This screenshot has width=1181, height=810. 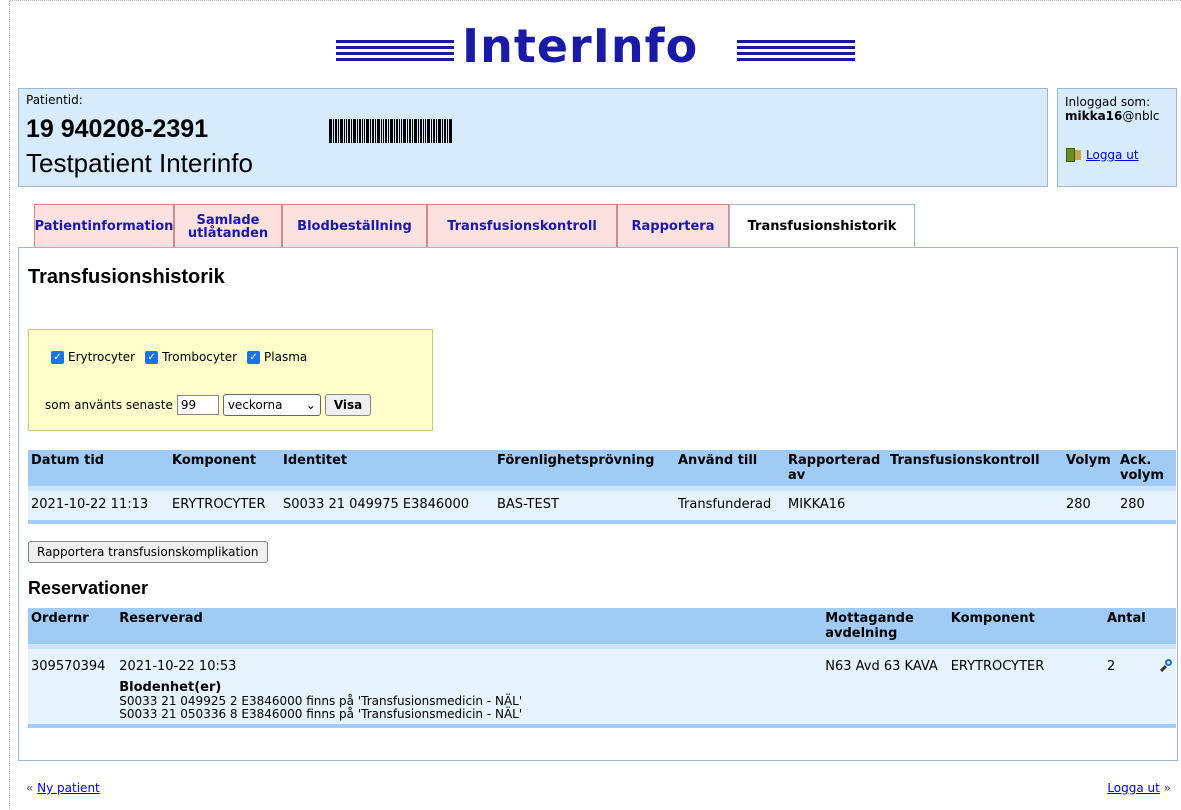 I want to click on logged-in-user: mikka16@nblc, so click(x=1112, y=116).